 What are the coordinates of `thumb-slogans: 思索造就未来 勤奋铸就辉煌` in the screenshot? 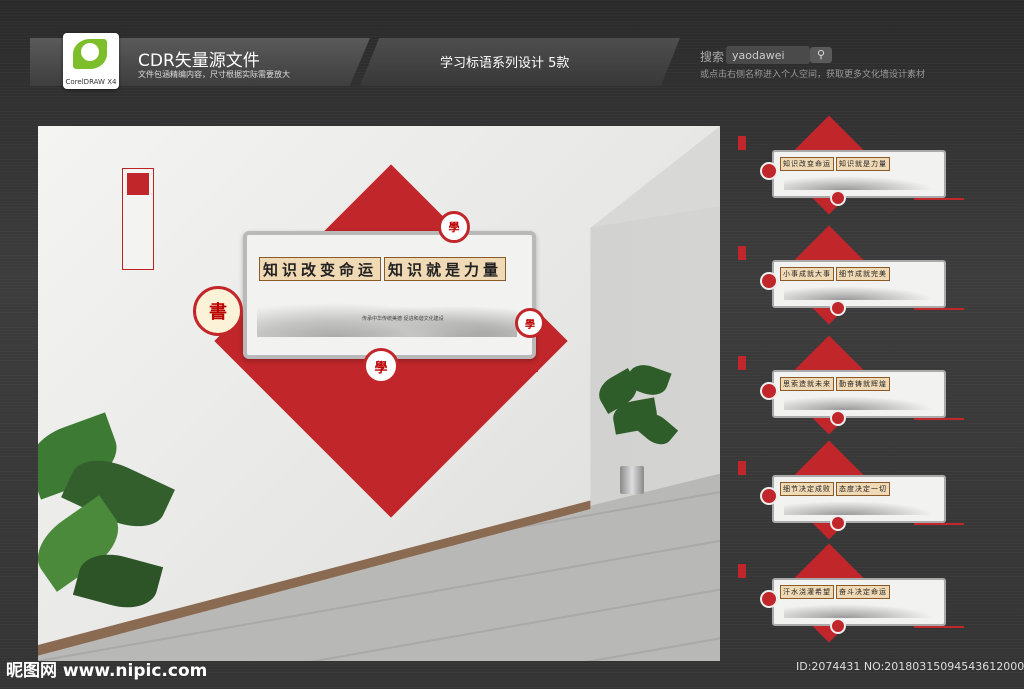 It's located at (835, 384).